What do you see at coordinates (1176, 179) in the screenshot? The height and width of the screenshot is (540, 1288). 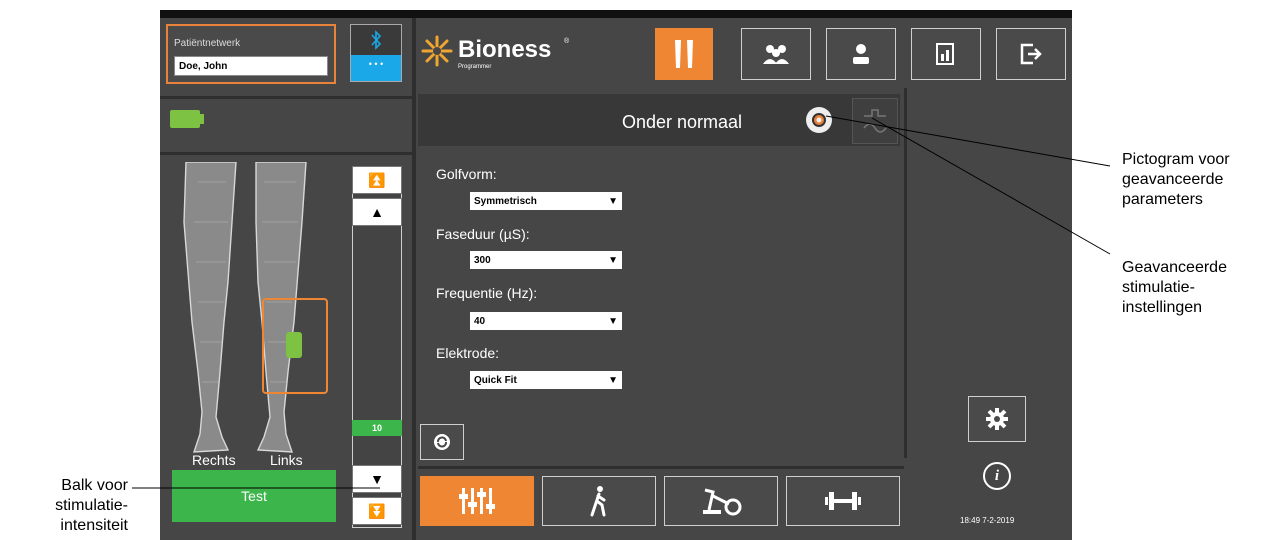 I see `callout-advanced-parameters: Pictogram voor geavanceerde parameters` at bounding box center [1176, 179].